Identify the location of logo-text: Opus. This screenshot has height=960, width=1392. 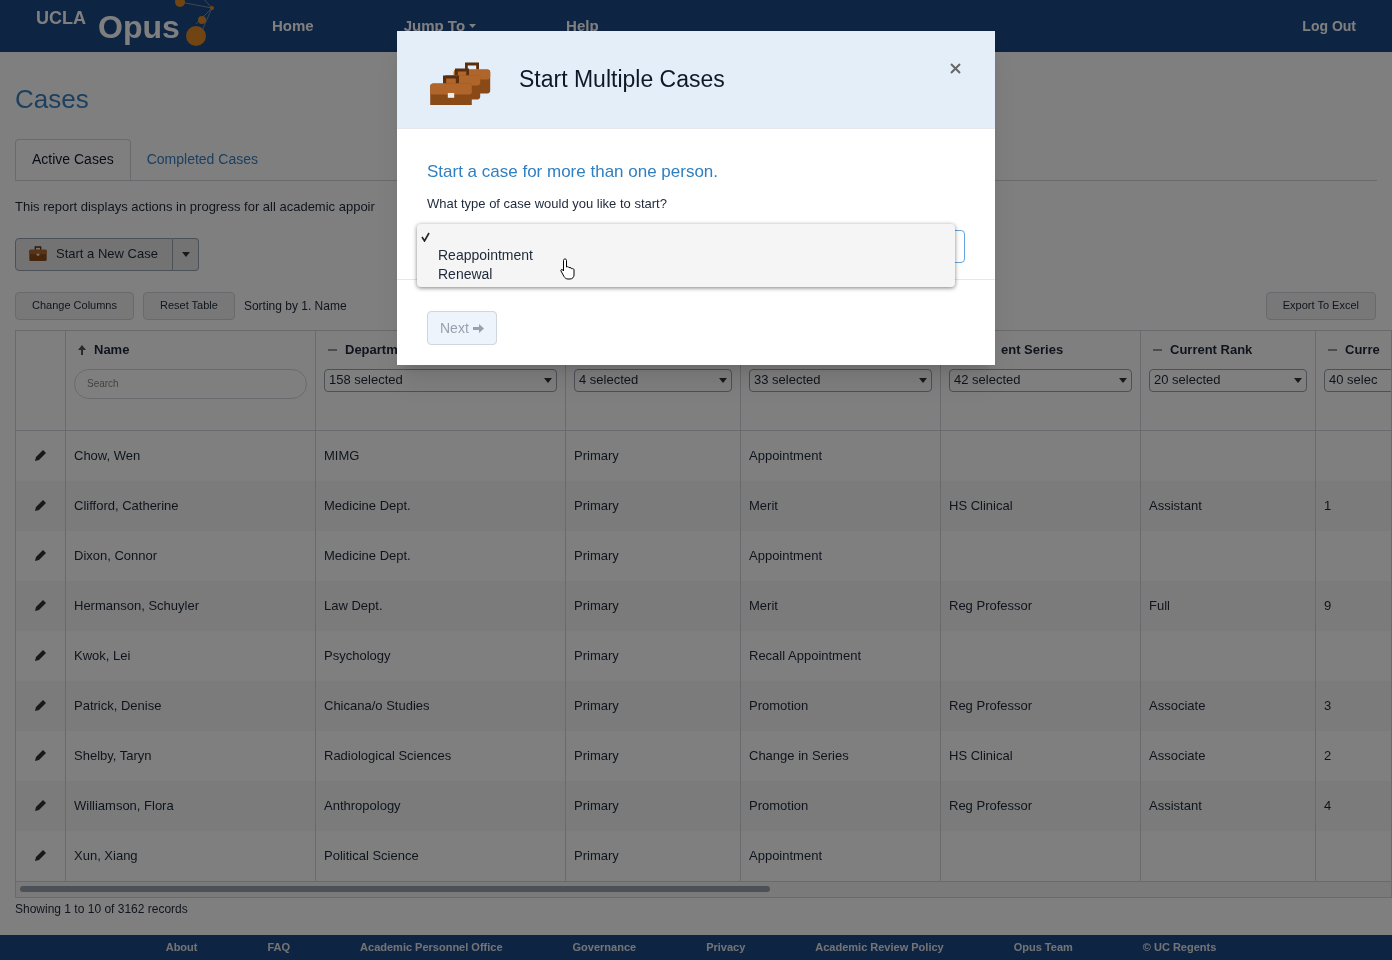
(139, 27).